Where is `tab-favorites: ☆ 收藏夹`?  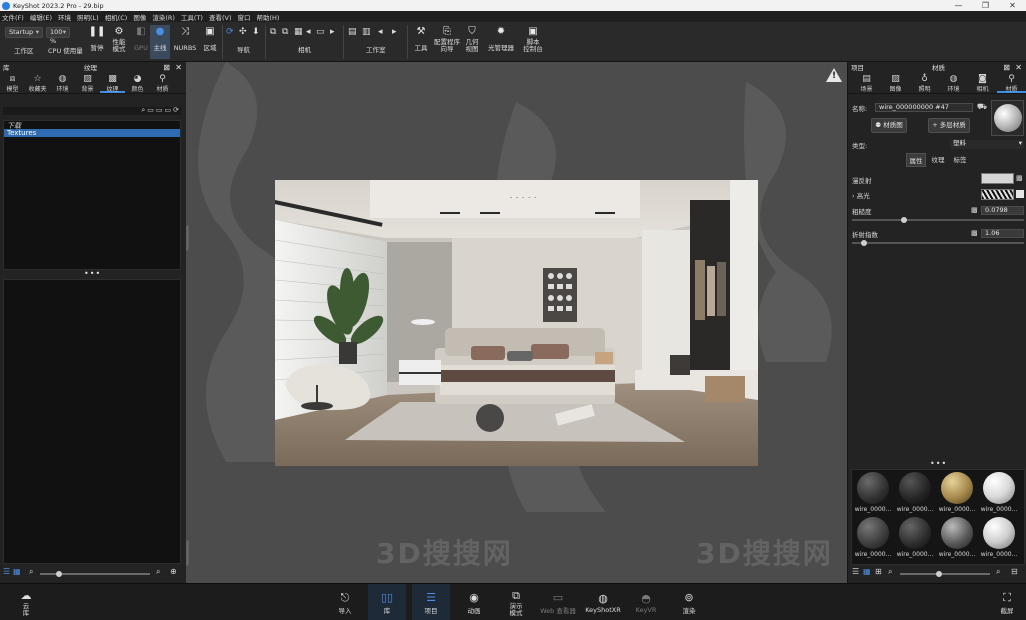 tab-favorites: ☆ 收藏夹 is located at coordinates (37, 82).